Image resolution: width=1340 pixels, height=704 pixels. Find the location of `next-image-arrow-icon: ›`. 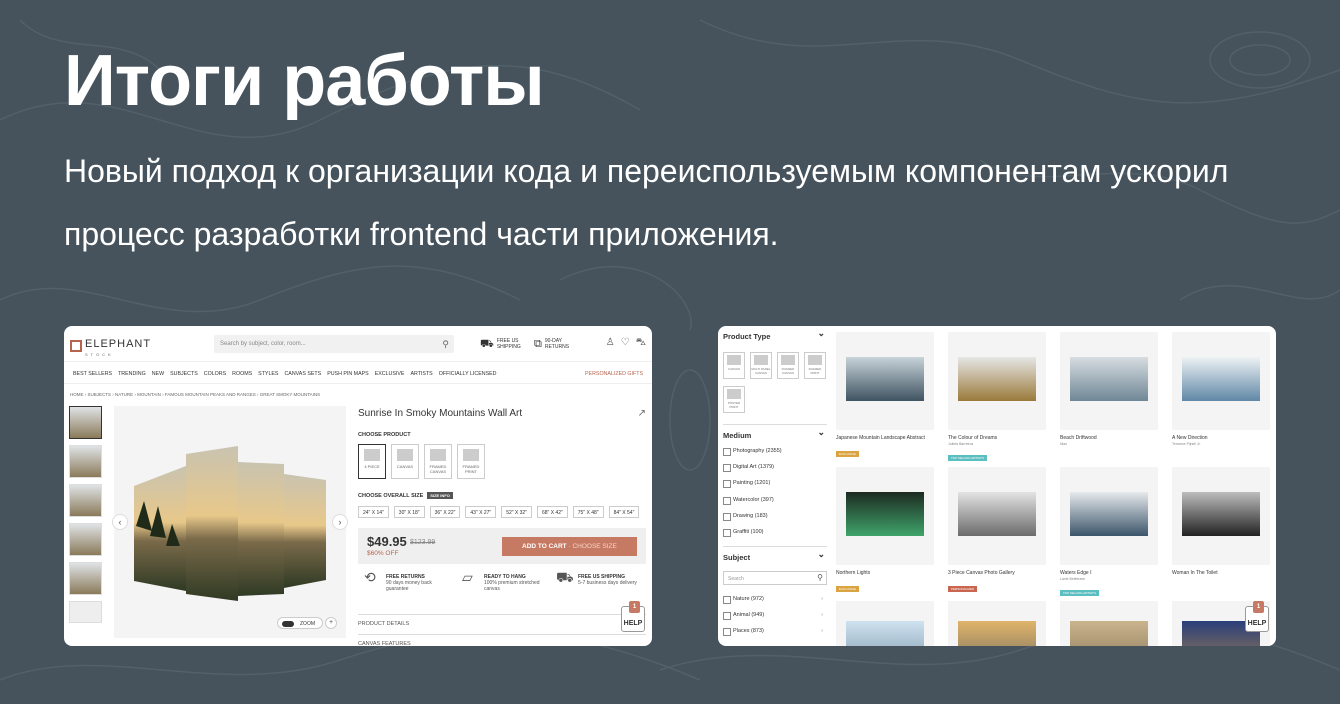

next-image-arrow-icon: › is located at coordinates (340, 522).